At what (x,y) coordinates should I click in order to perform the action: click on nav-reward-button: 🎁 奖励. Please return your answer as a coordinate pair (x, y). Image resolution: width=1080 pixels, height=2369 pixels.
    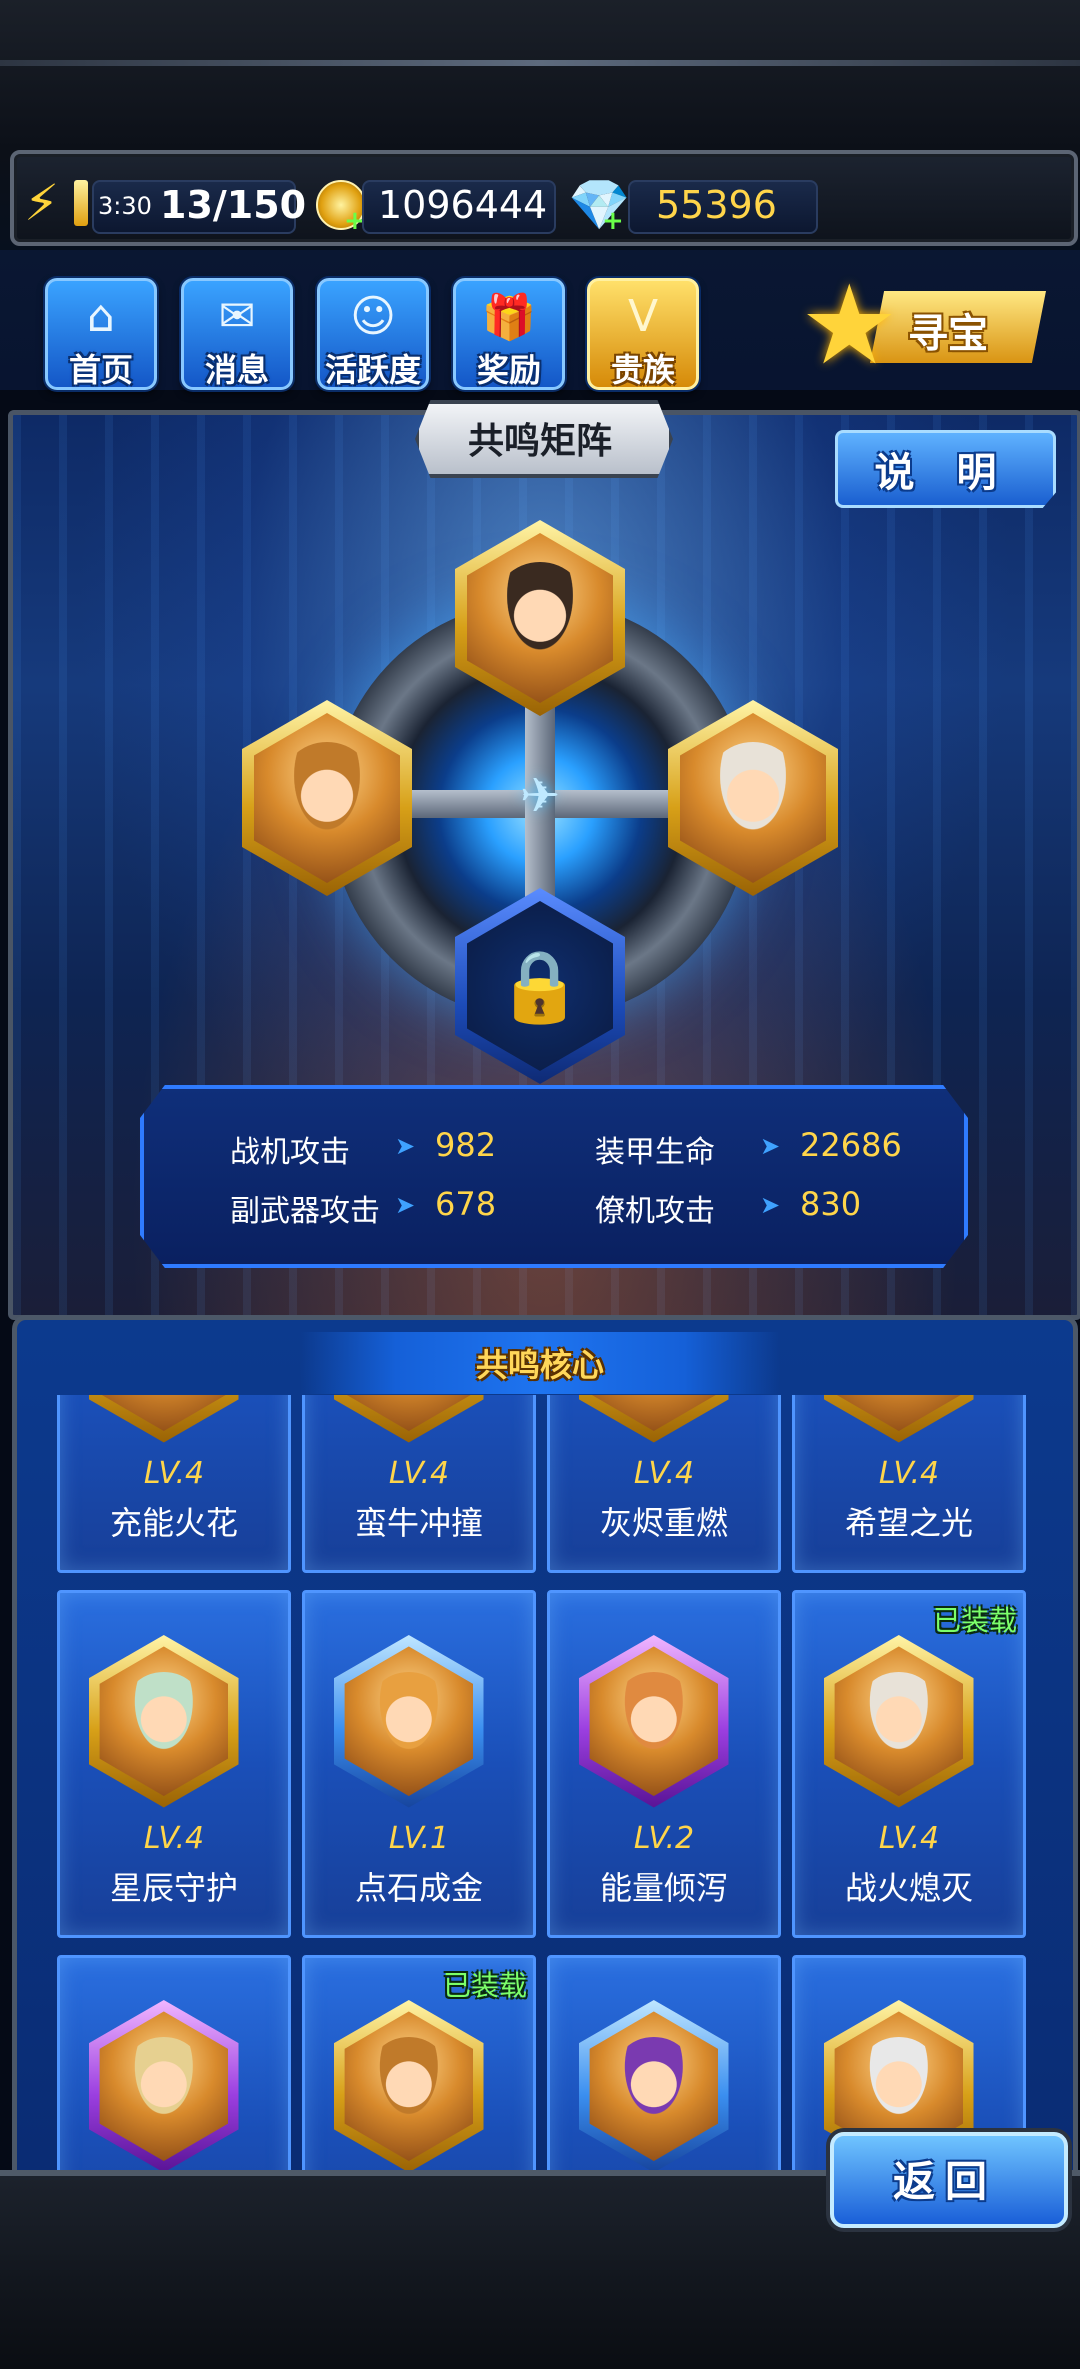
    Looking at the image, I should click on (509, 334).